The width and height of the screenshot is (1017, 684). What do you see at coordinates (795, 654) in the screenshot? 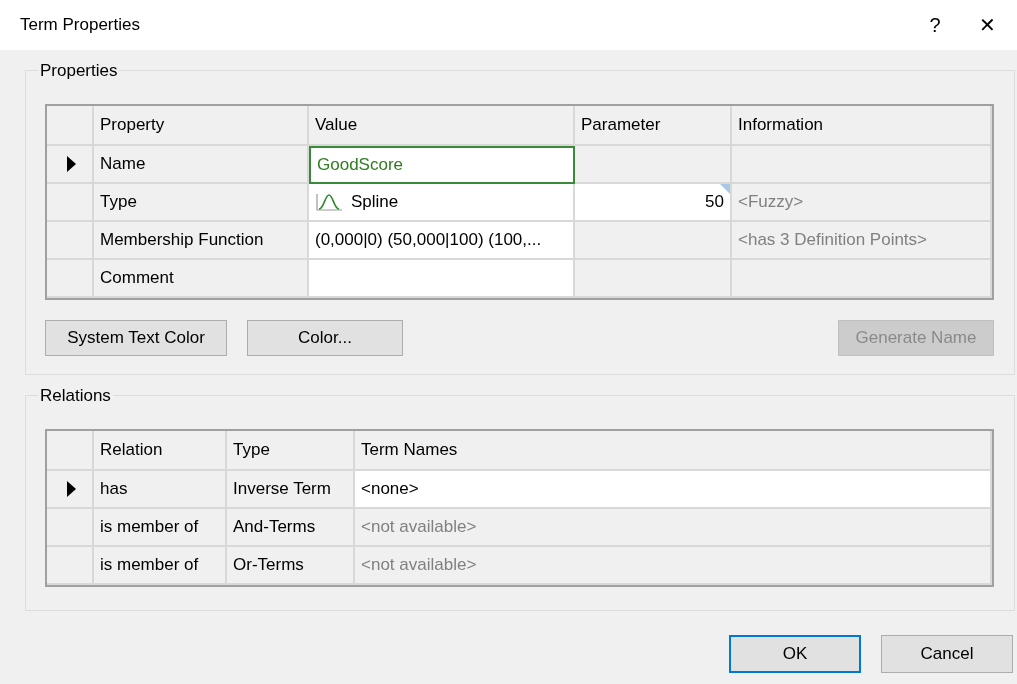
I see `dialog-button: OK` at bounding box center [795, 654].